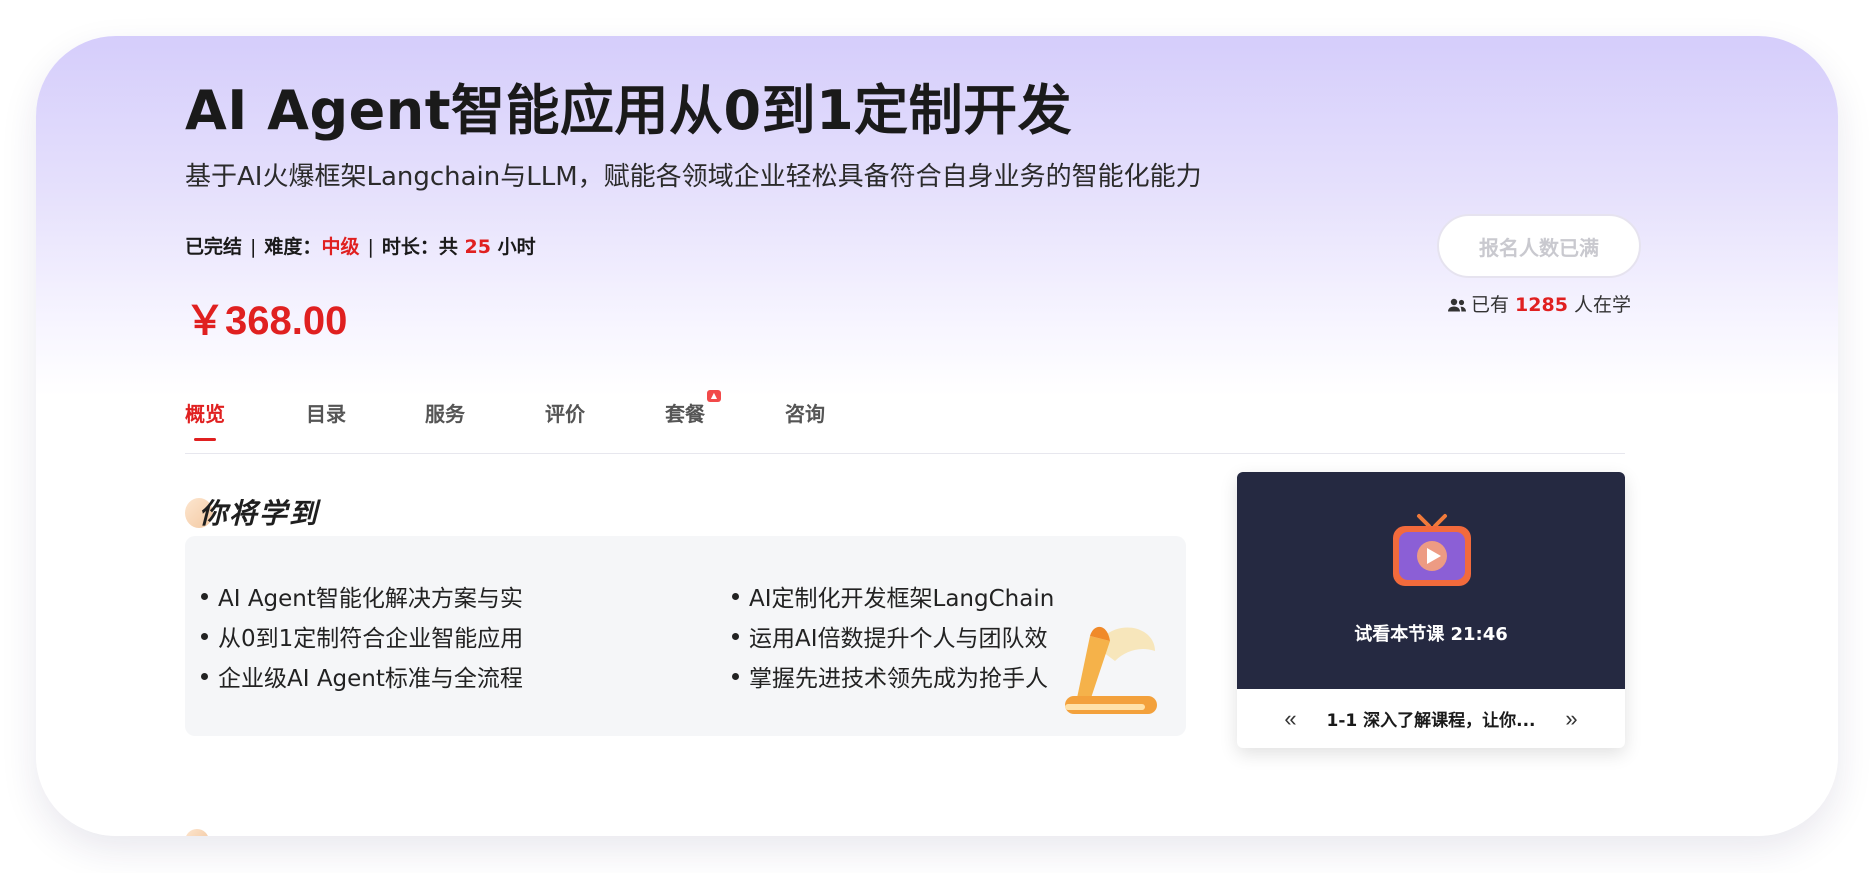  Describe the element at coordinates (1489, 305) in the screenshot. I see `learners-prefix: 已有` at that location.